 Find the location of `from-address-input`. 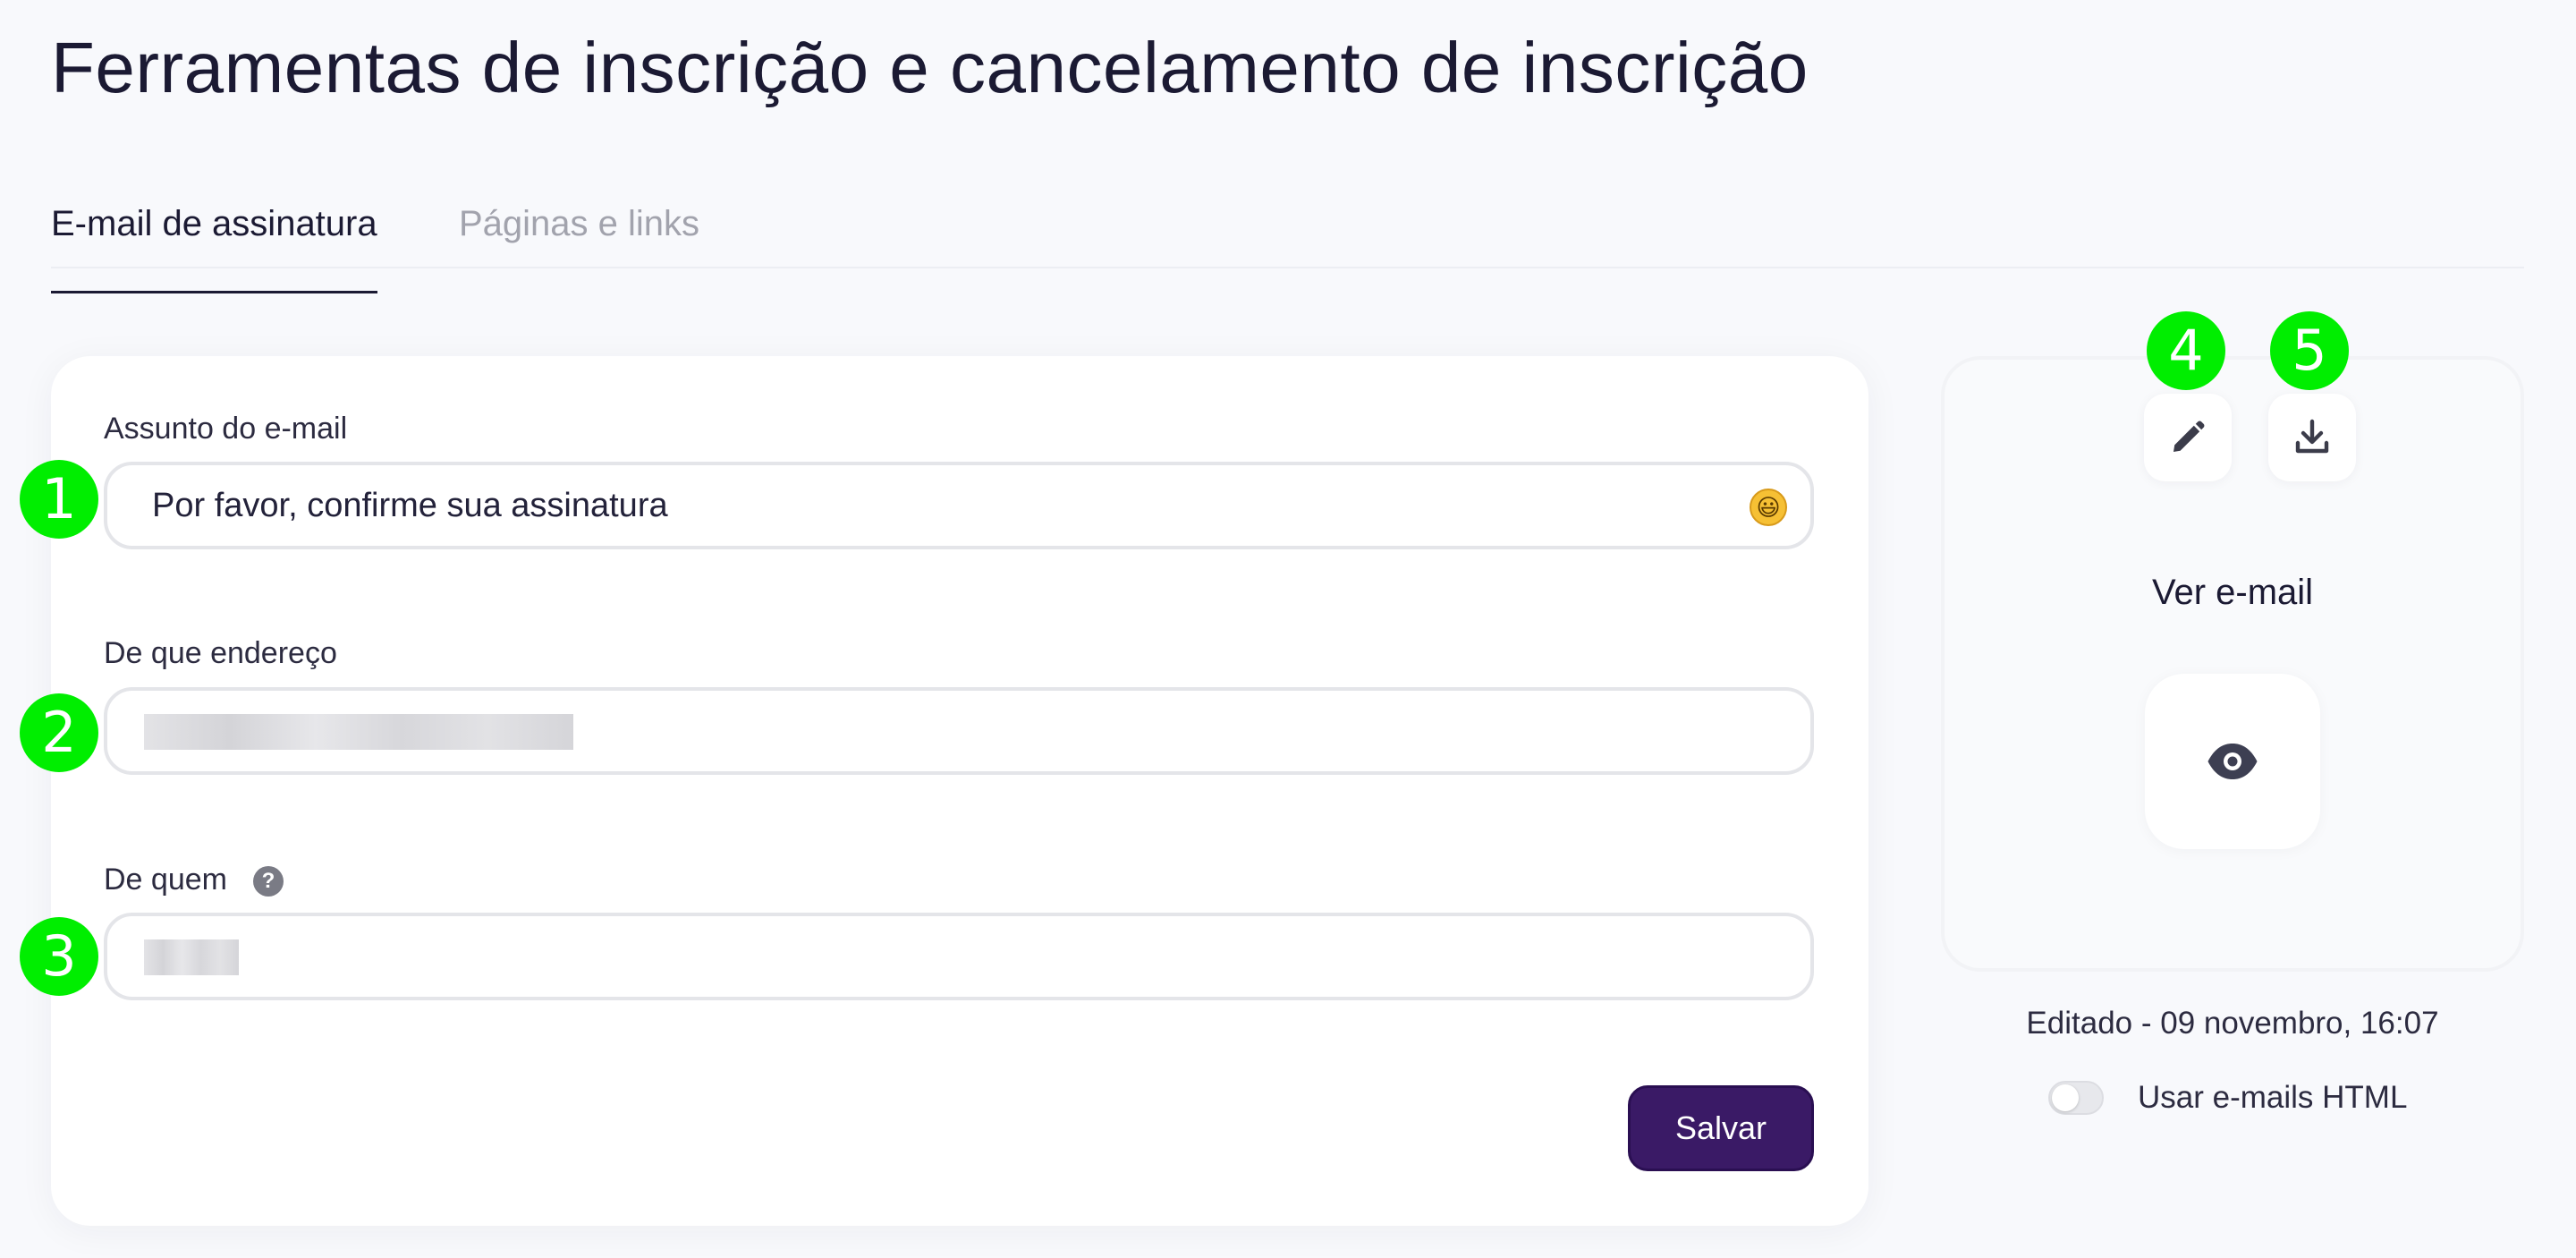

from-address-input is located at coordinates (959, 731).